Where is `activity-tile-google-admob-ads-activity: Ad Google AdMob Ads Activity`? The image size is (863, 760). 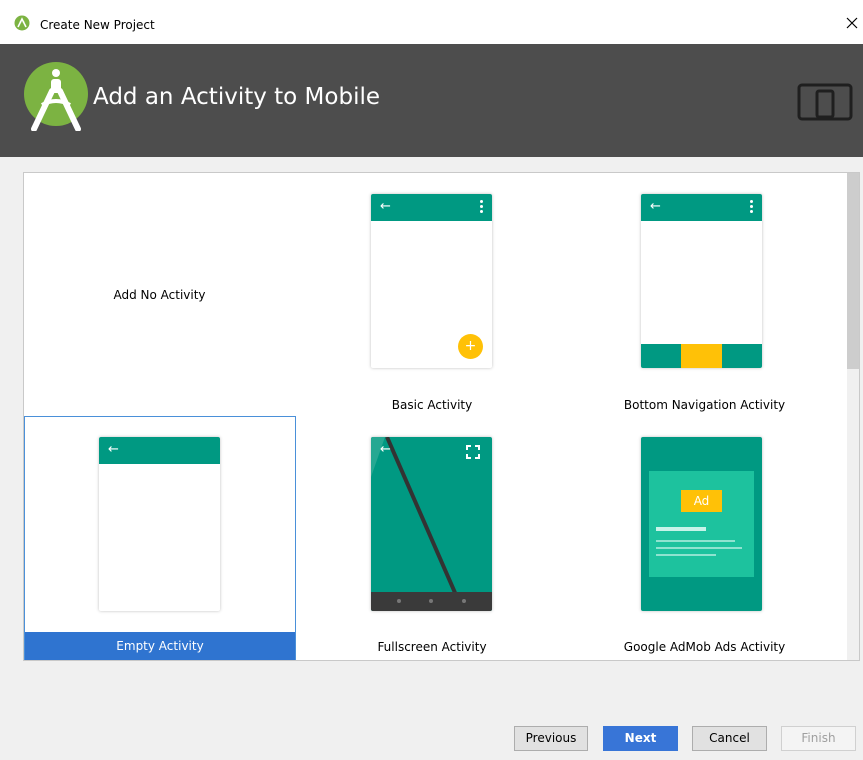
activity-tile-google-admob-ads-activity: Ad Google AdMob Ads Activity is located at coordinates (704, 538).